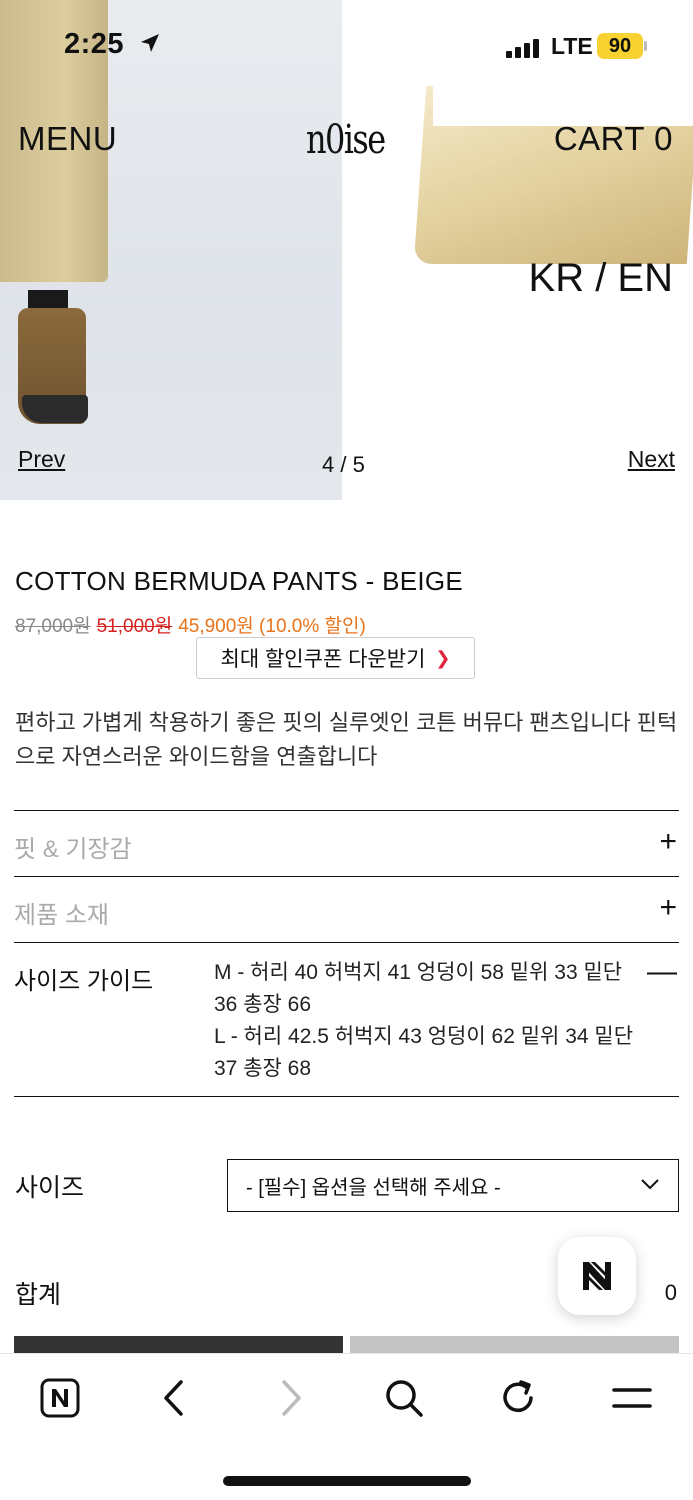  Describe the element at coordinates (373, 1188) in the screenshot. I see `size-option-placeholder: - [필수] 옵션을 선택해 주세요 -` at that location.